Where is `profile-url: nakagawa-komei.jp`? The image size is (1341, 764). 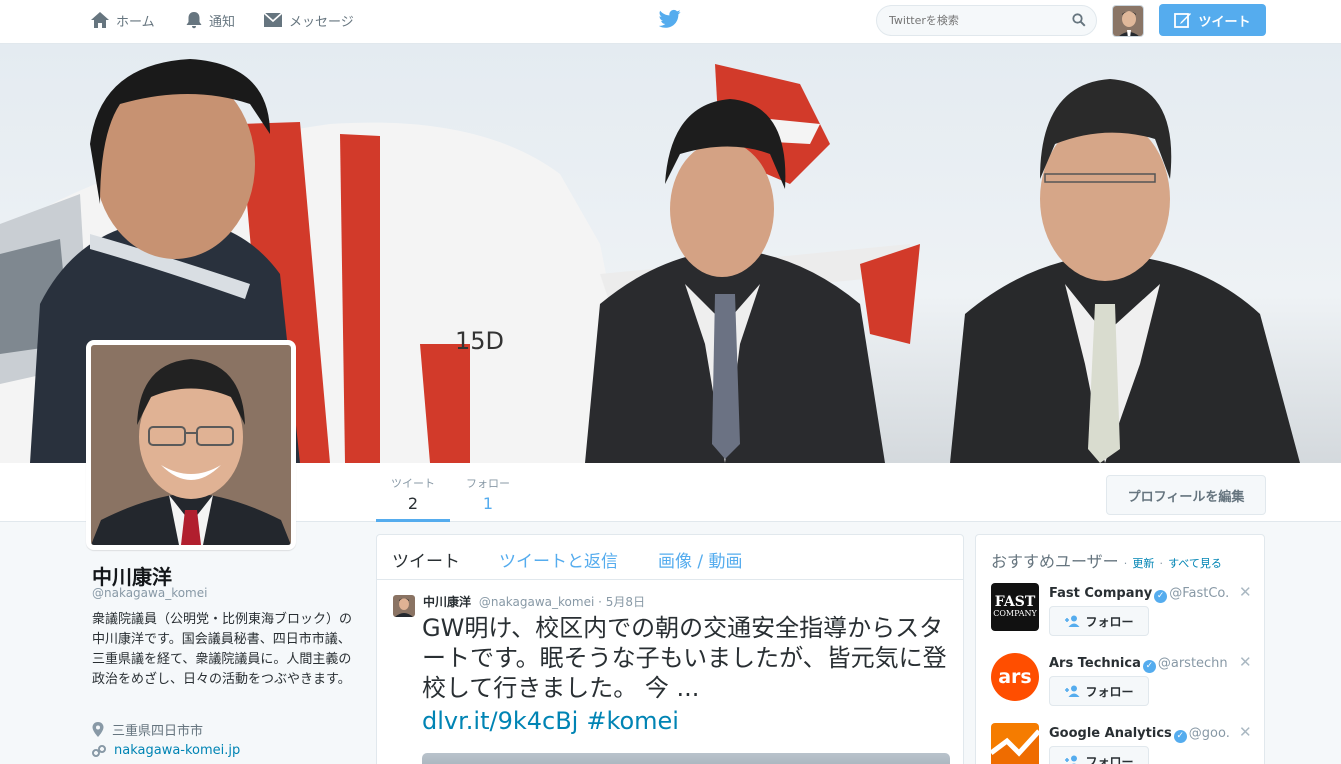 profile-url: nakagawa-komei.jp is located at coordinates (166, 750).